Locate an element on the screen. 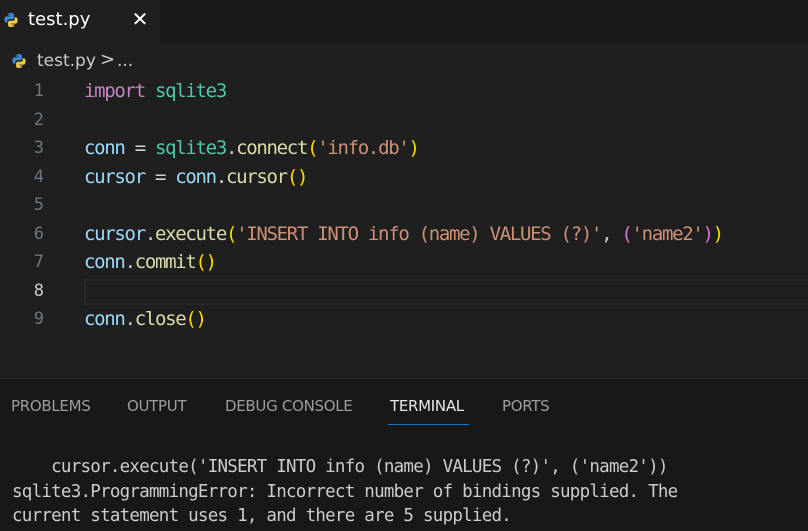 The height and width of the screenshot is (531, 808). code-line: 4 cursor = conn.cursor() is located at coordinates (404, 178).